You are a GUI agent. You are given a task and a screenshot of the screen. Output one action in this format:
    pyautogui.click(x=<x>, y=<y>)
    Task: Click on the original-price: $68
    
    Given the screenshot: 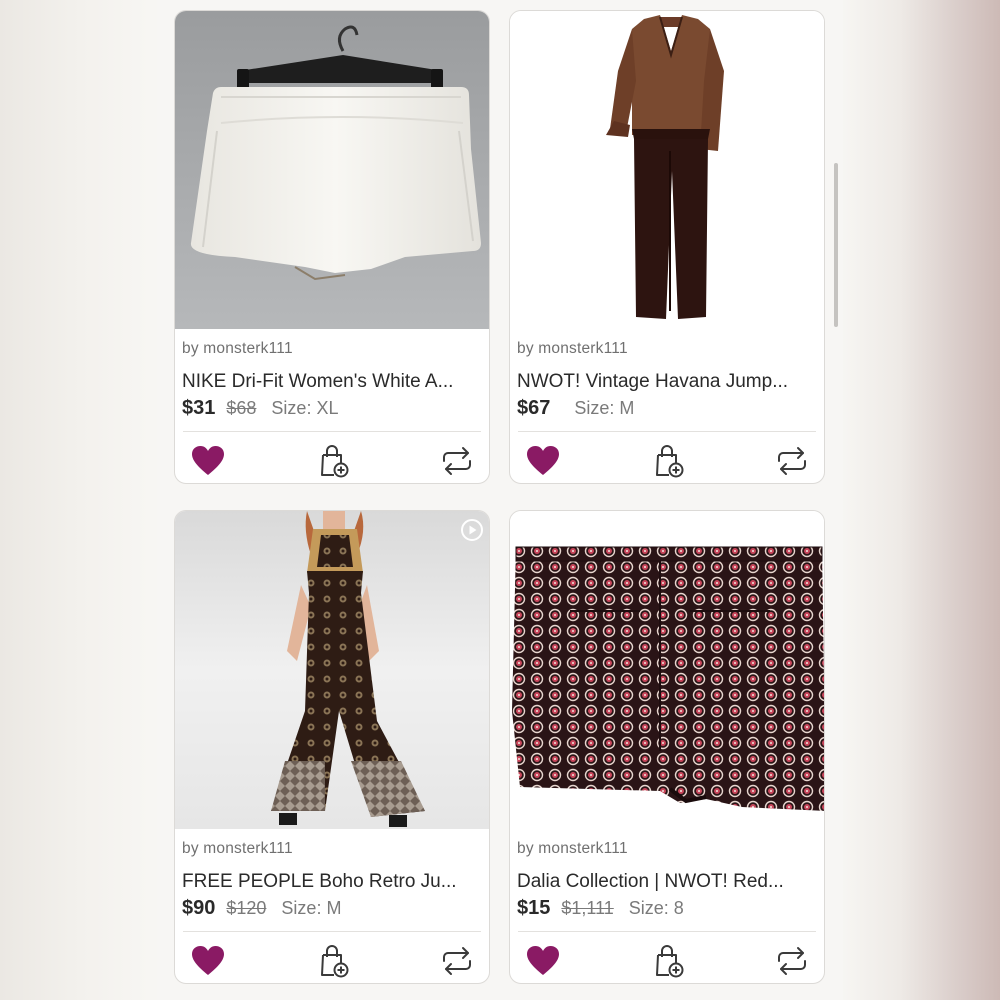 What is the action you would take?
    pyautogui.click(x=241, y=408)
    